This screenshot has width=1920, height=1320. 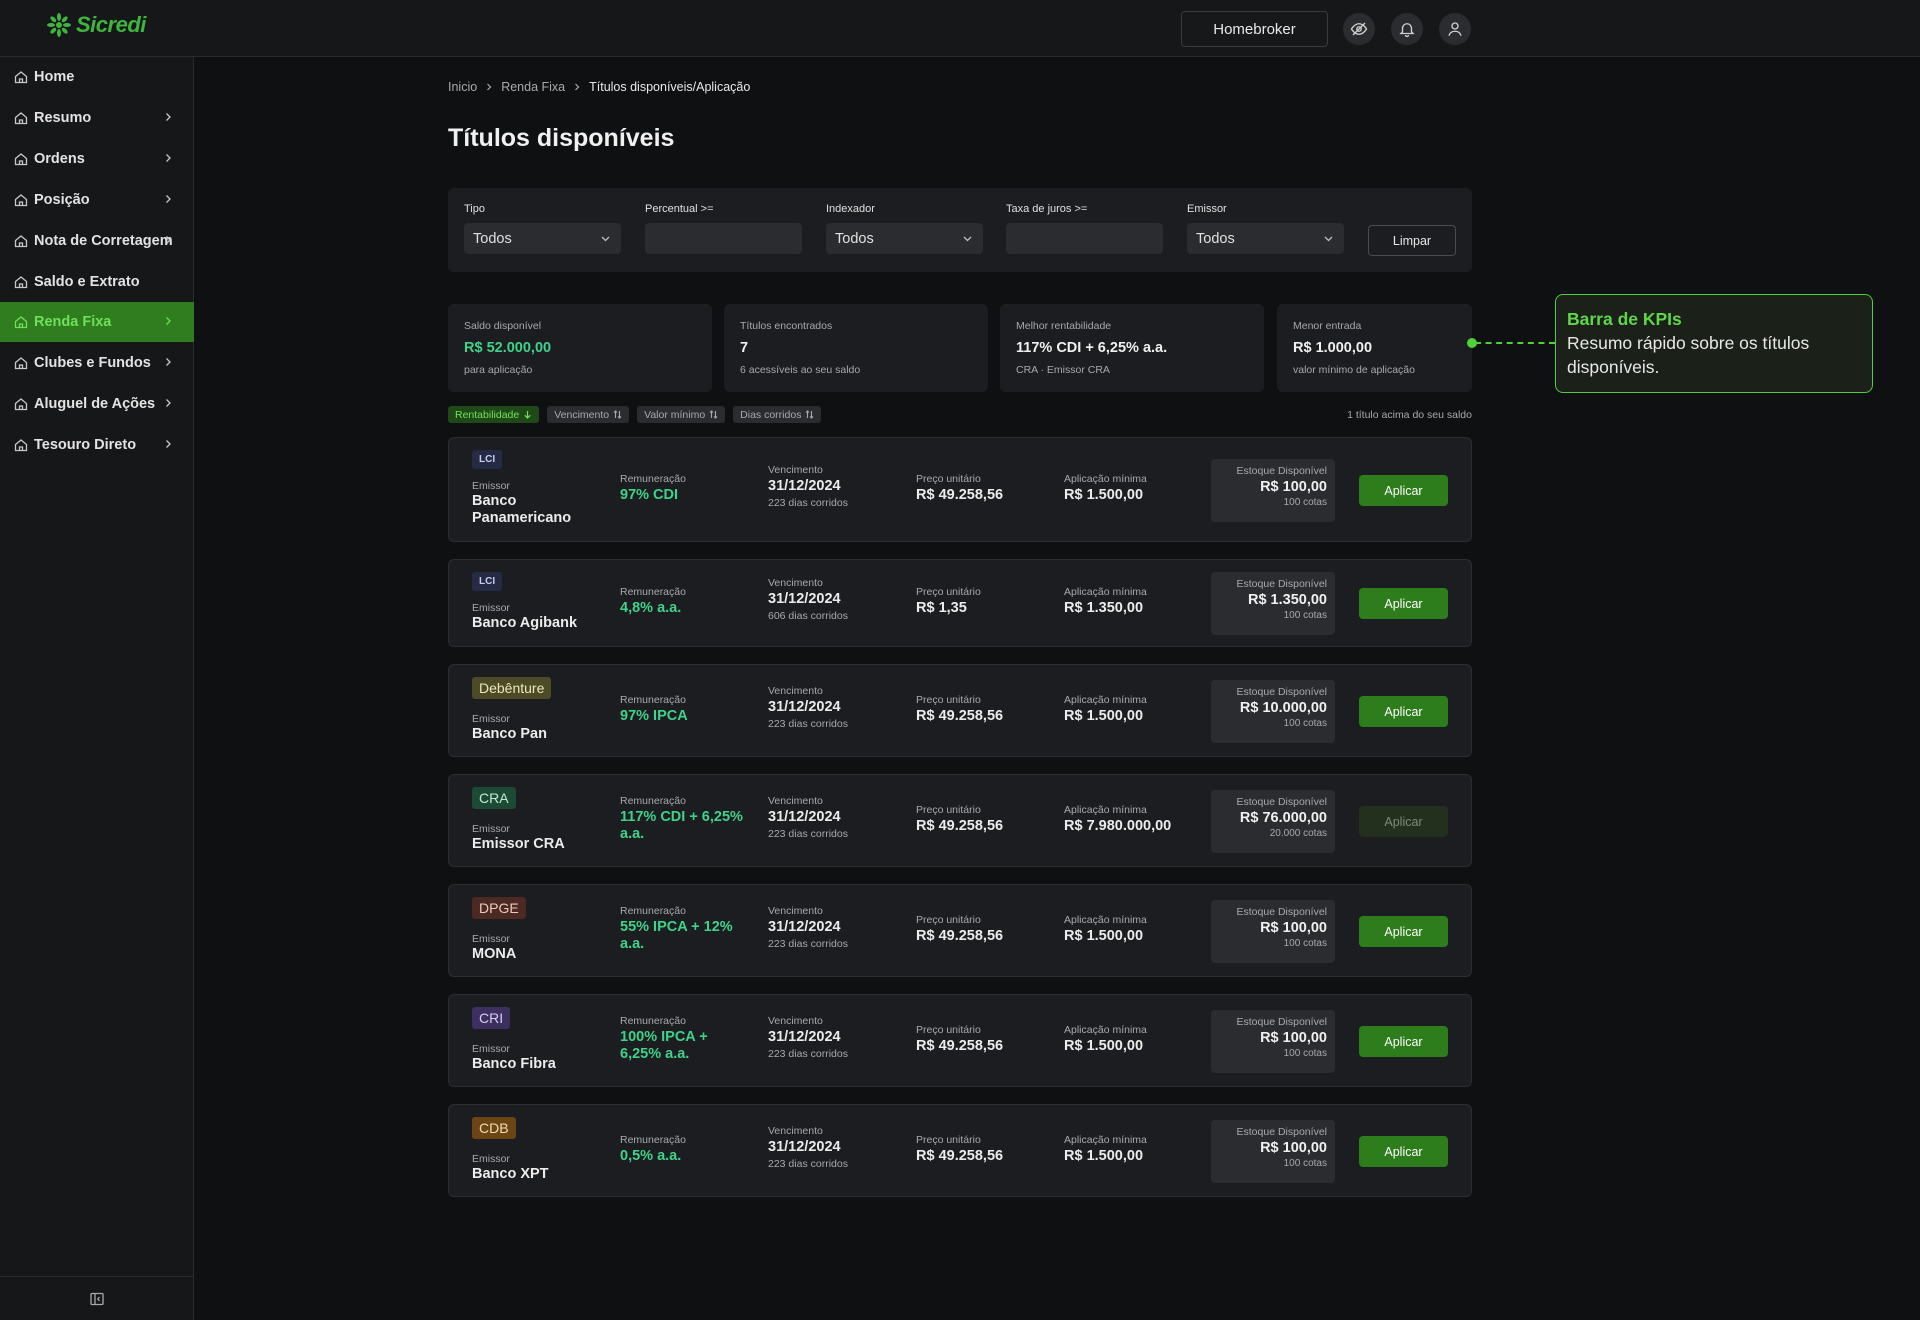 What do you see at coordinates (462, 87) in the screenshot?
I see `breadcrumb-home: Inicio` at bounding box center [462, 87].